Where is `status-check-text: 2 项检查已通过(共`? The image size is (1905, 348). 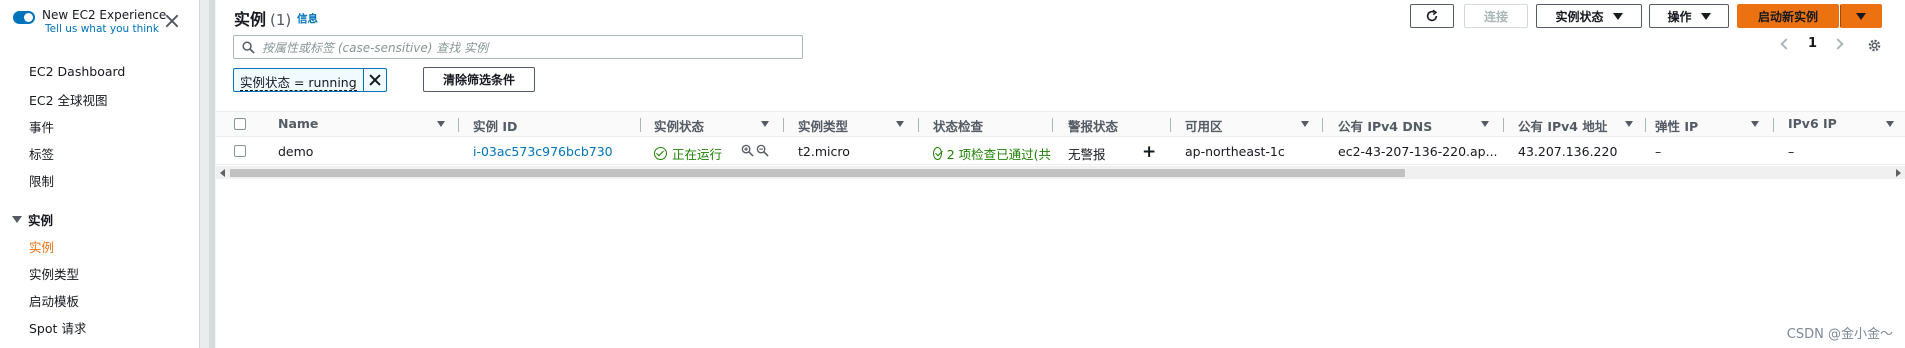
status-check-text: 2 项检查已通过(共 is located at coordinates (998, 154).